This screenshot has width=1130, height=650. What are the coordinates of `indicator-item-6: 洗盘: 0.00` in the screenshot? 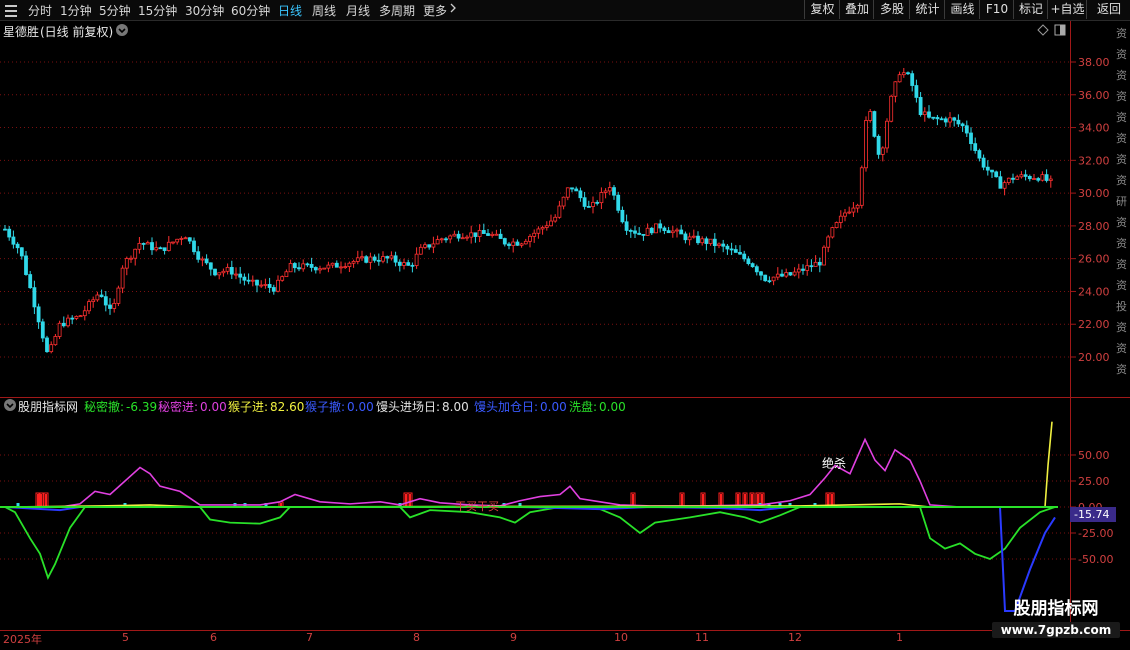 It's located at (597, 406).